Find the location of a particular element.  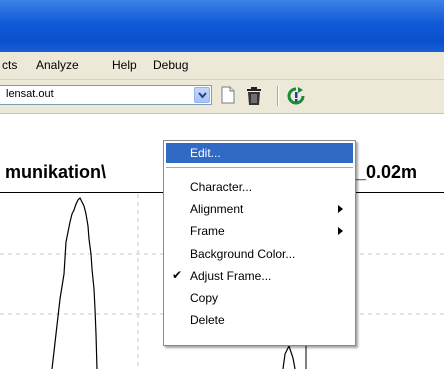

menu-item-copy: Copy is located at coordinates (259, 298).